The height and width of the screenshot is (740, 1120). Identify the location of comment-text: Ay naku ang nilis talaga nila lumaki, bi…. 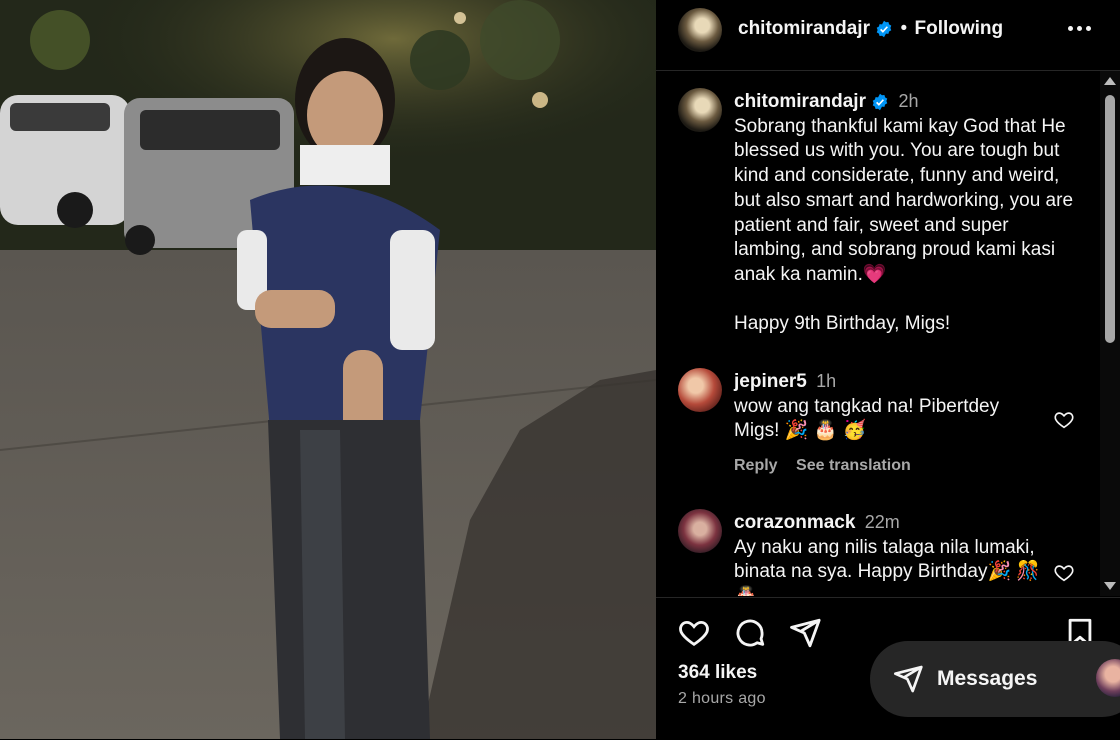
(887, 566).